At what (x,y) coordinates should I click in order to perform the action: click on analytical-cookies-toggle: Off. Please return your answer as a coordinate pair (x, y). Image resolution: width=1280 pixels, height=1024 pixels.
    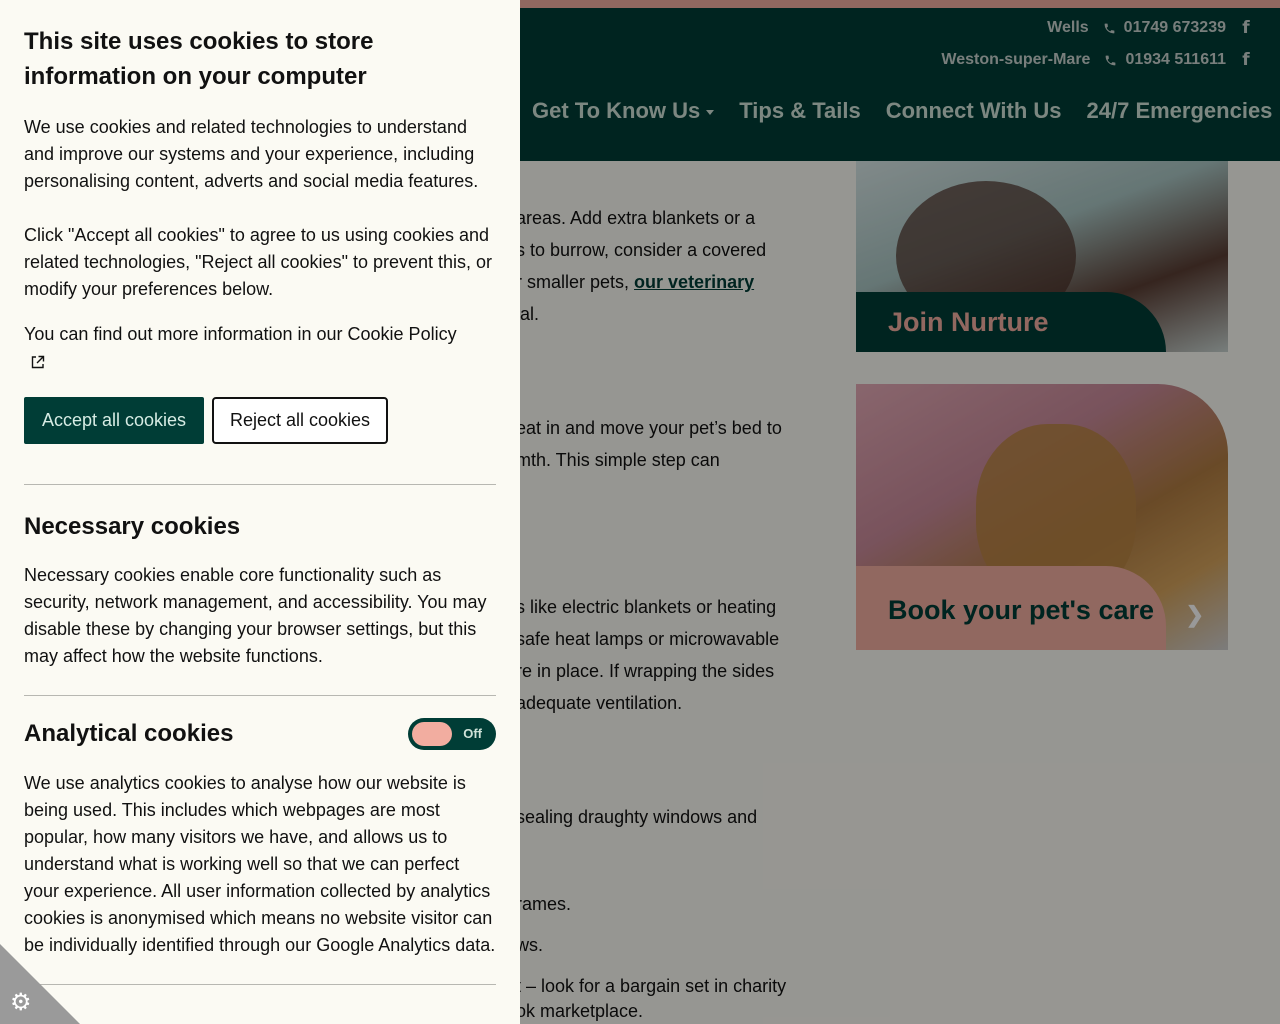
    Looking at the image, I should click on (452, 734).